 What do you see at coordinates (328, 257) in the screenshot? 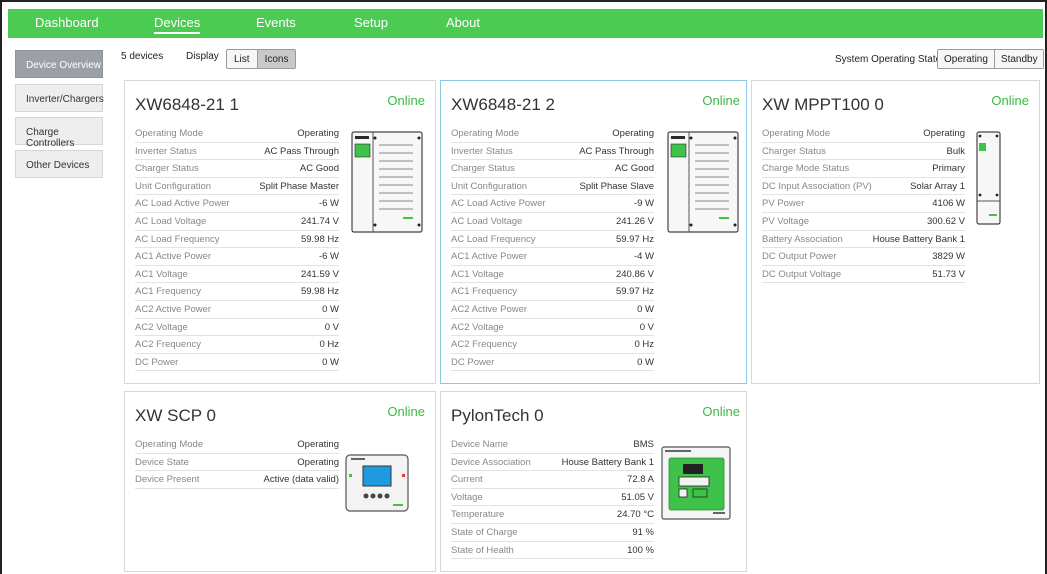
I see `property-value: -6 W` at bounding box center [328, 257].